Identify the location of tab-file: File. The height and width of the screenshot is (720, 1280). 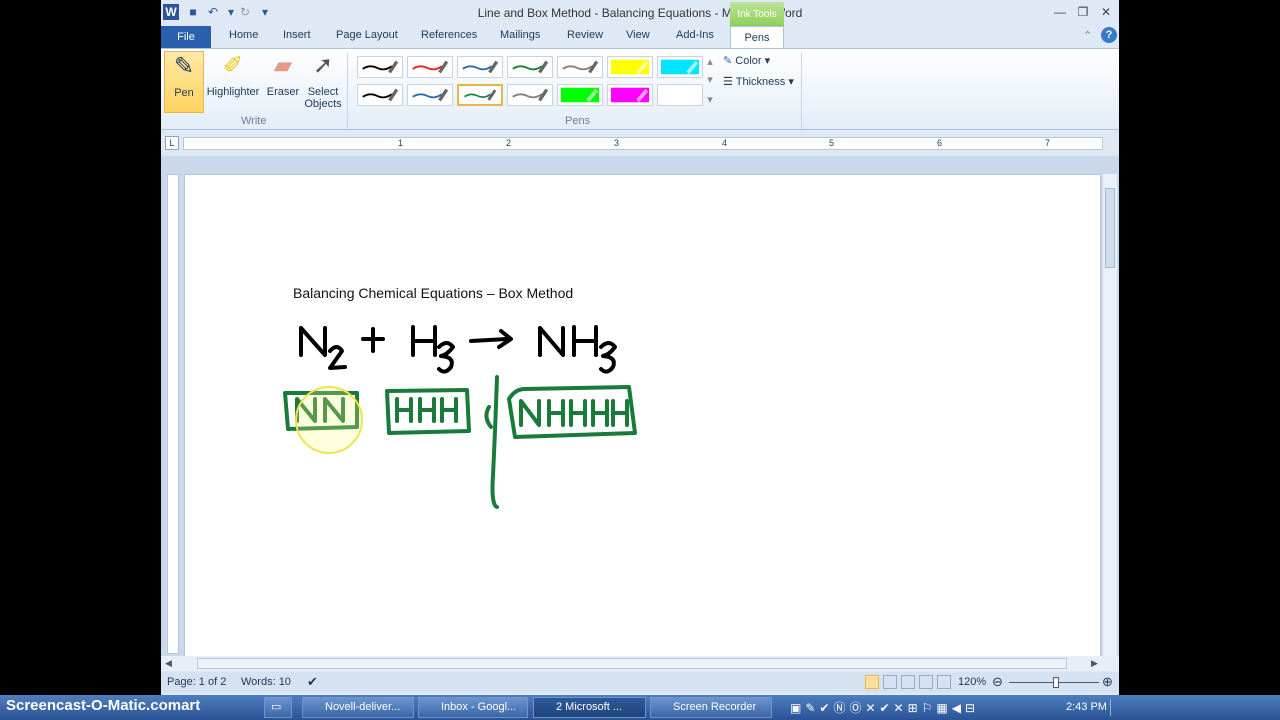
(186, 37).